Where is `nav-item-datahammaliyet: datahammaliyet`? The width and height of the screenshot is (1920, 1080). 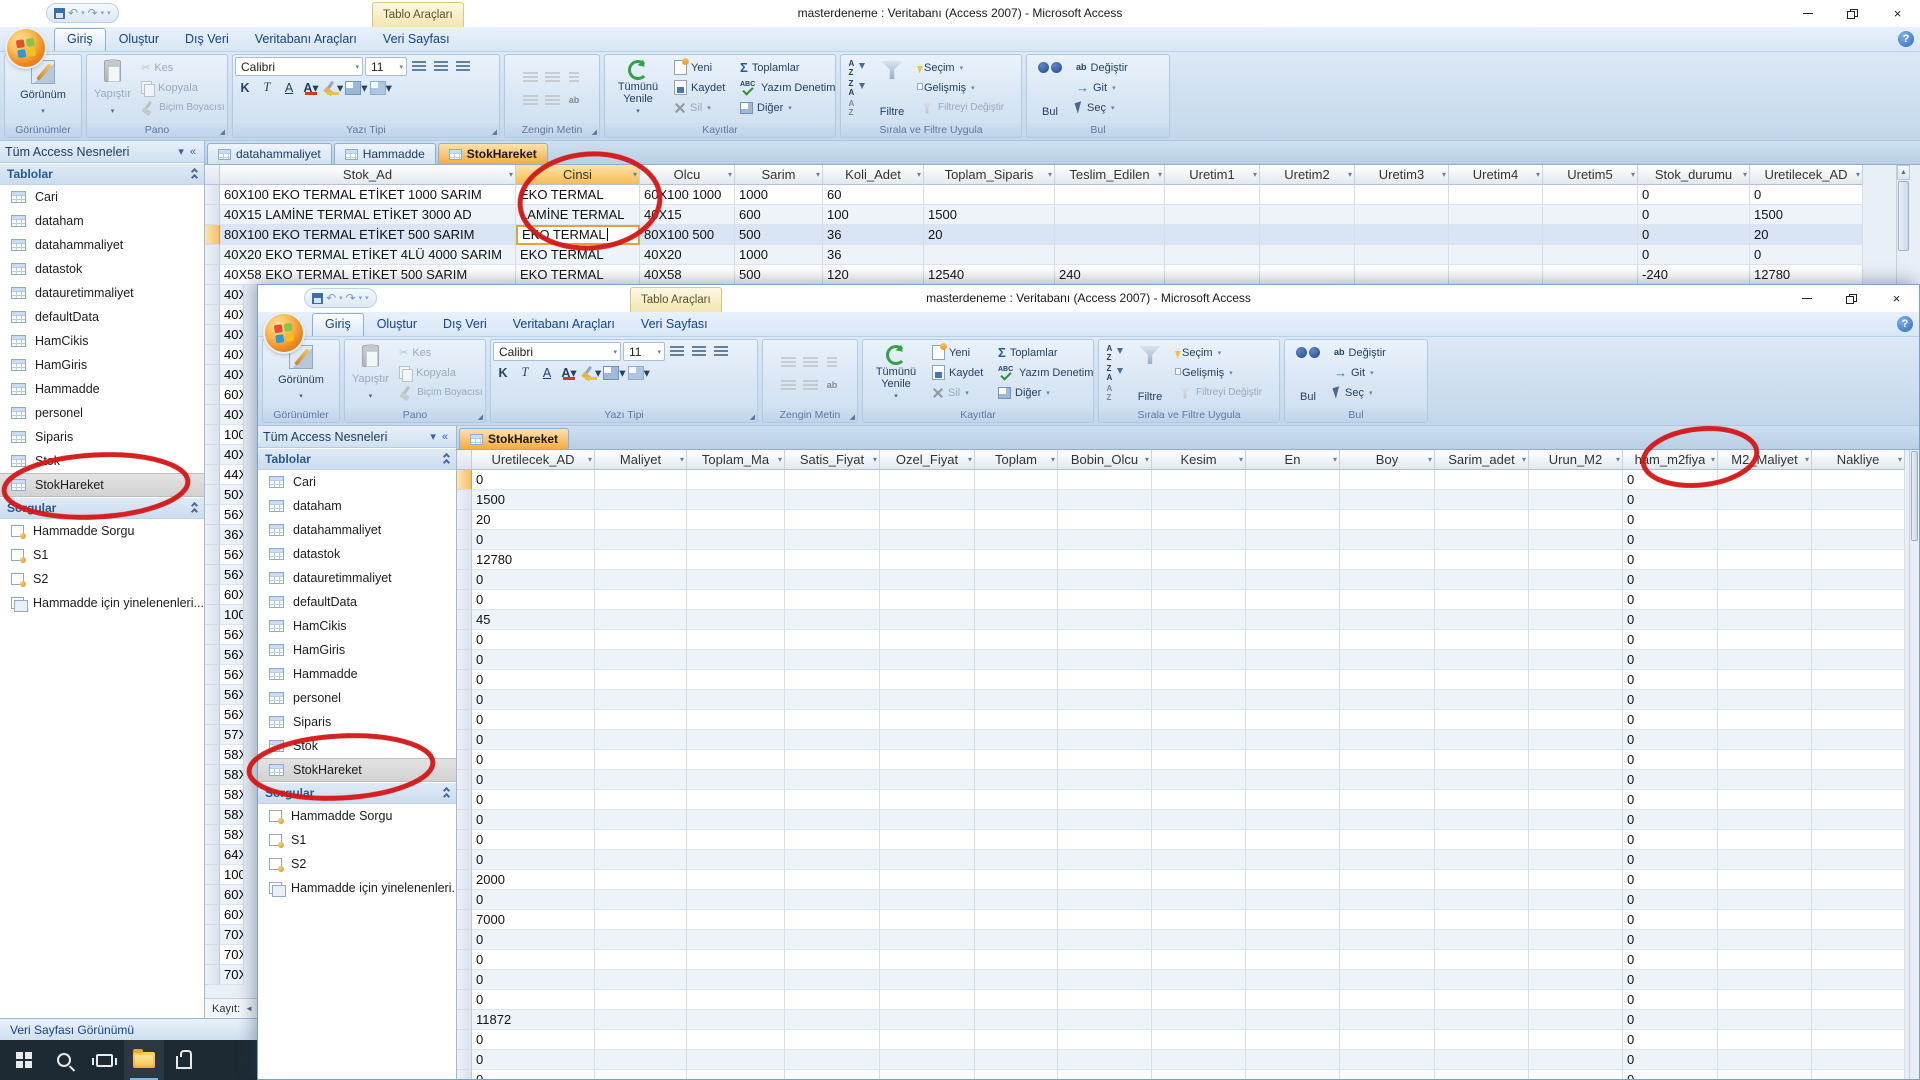
nav-item-datahammaliyet: datahammaliyet is located at coordinates (102, 245).